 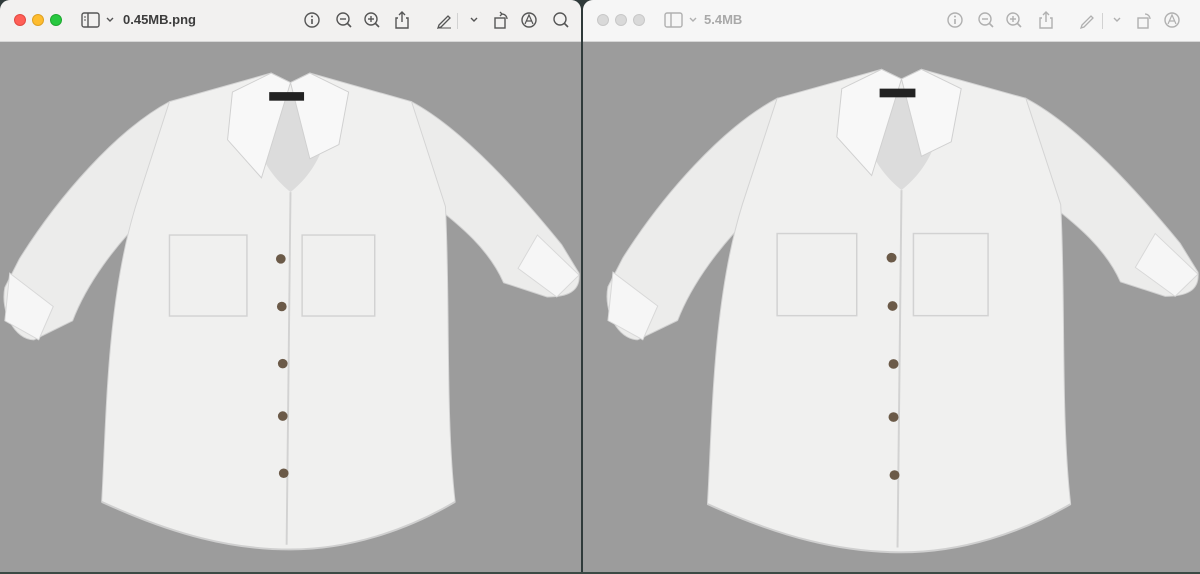 I want to click on window-title: 5.4MB, so click(x=723, y=19).